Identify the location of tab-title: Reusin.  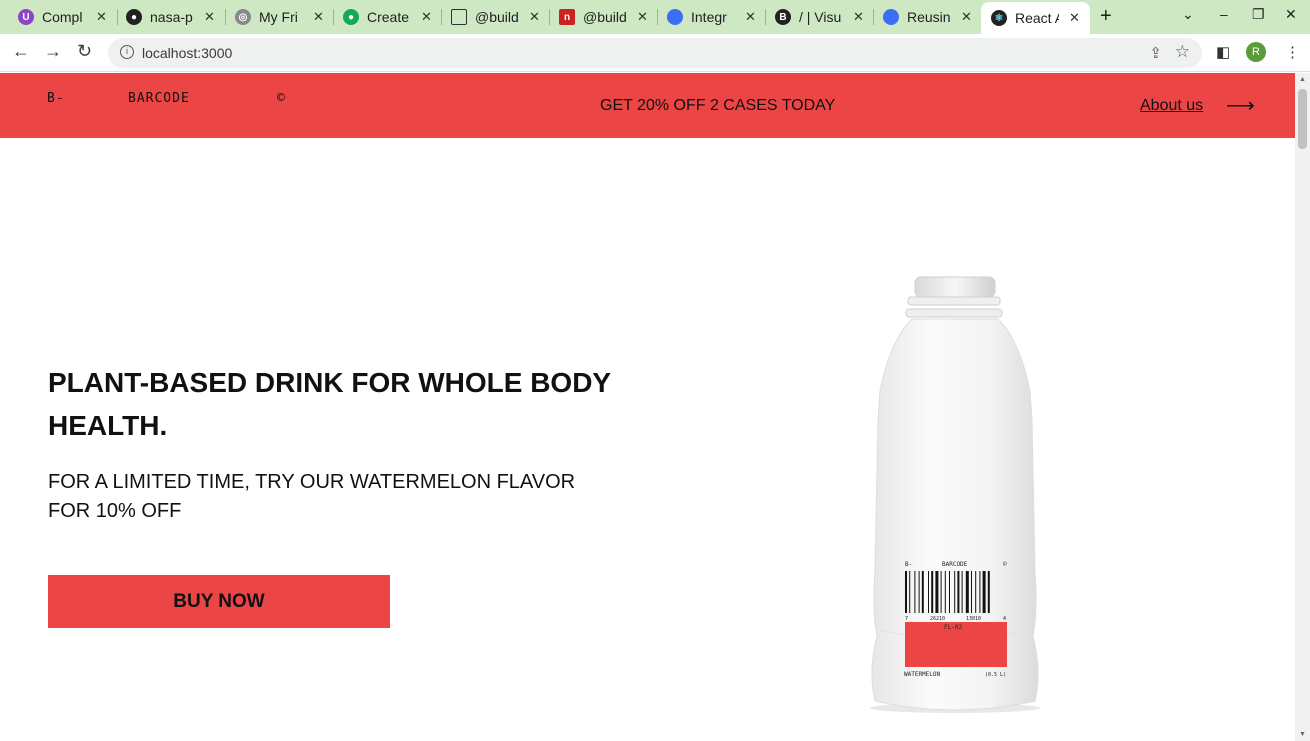
(929, 17).